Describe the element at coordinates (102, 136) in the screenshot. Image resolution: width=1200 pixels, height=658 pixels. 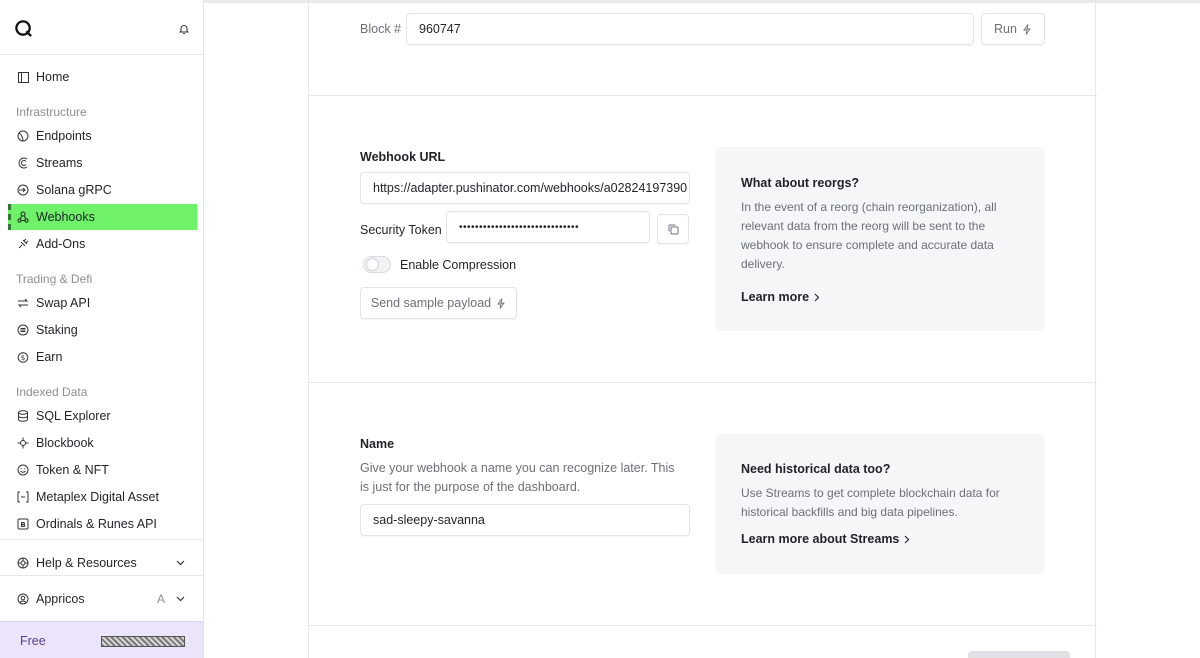
I see `sidebar-item-endpoints: Endpoints` at that location.